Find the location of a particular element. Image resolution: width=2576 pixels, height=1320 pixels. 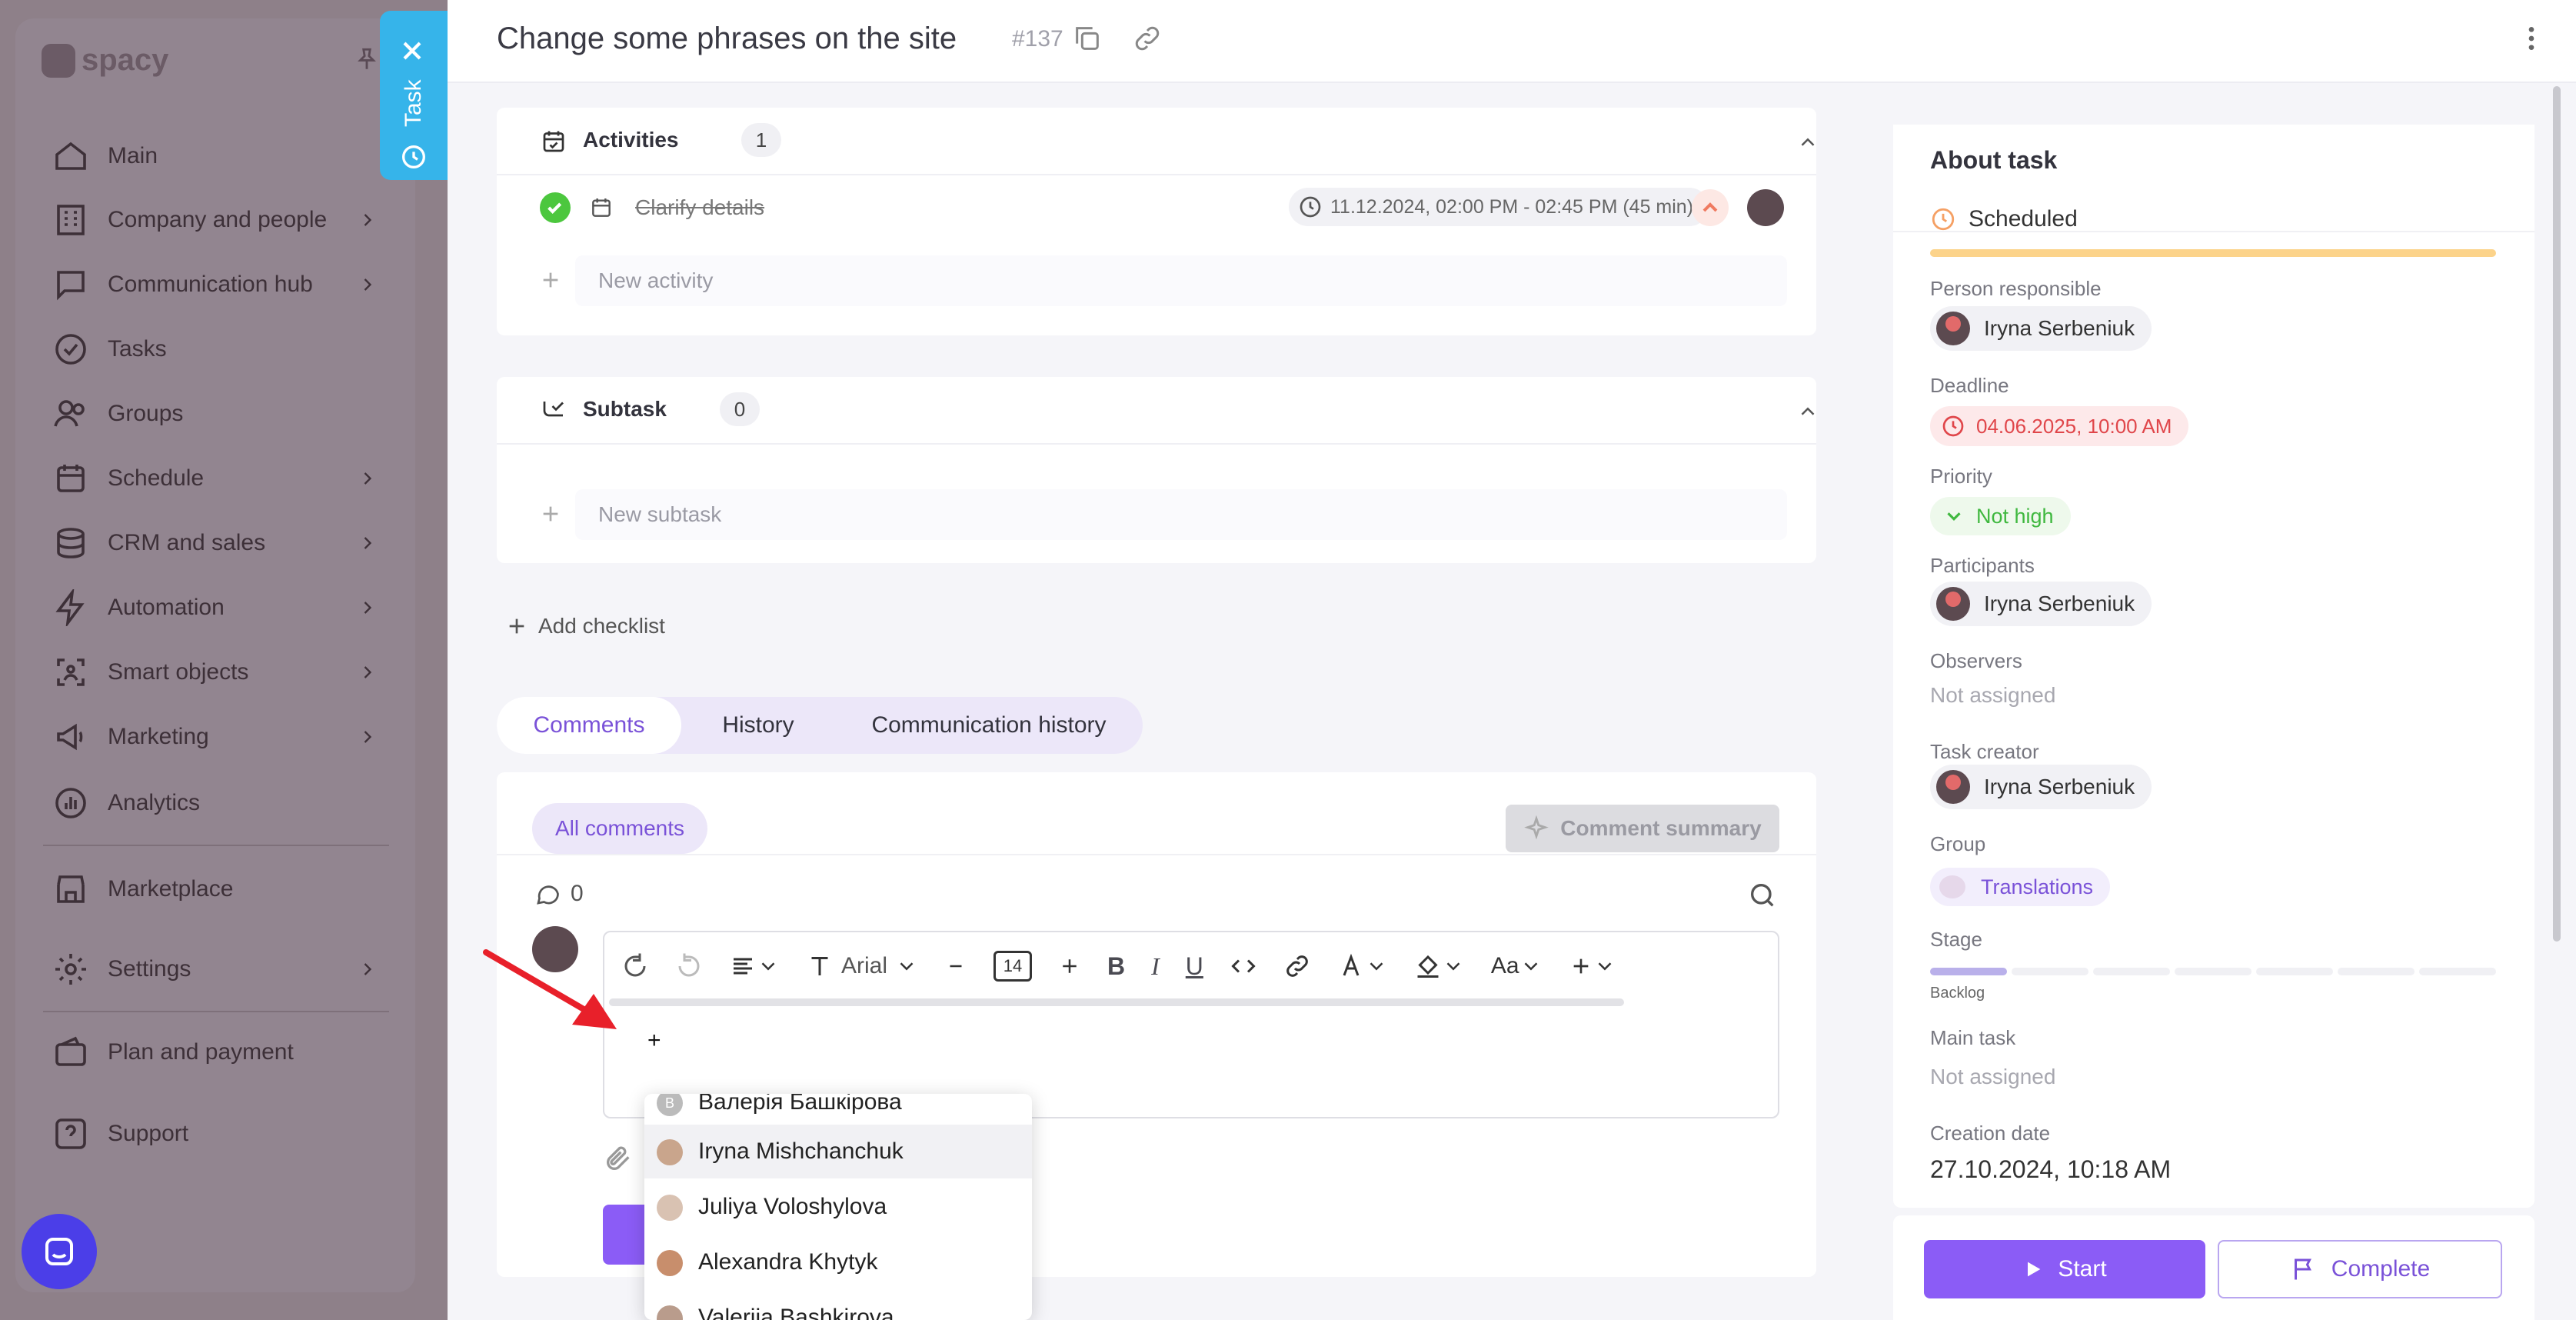

deadline-badge: 04.06.2025, 10:00 AM is located at coordinates (2060, 426).